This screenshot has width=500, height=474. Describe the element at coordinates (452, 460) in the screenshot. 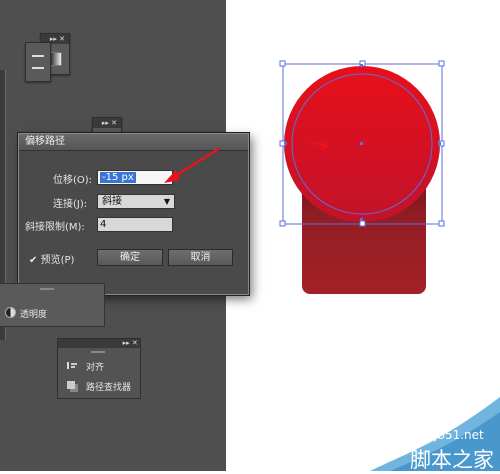

I see `watermark-name: 脚本之家` at that location.